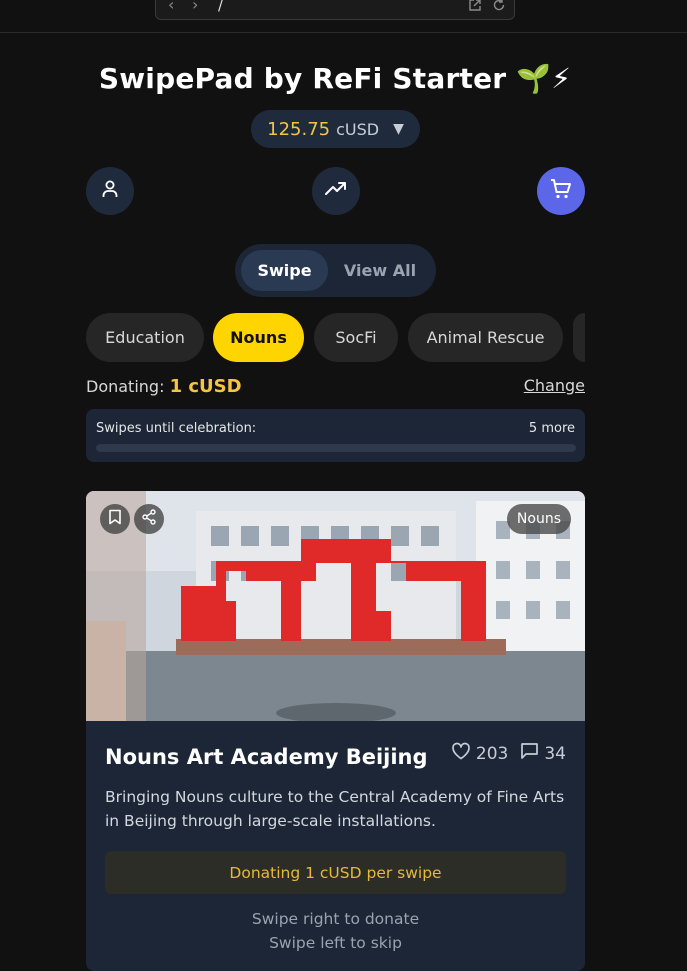 Image resolution: width=687 pixels, height=971 pixels. Describe the element at coordinates (145, 337) in the screenshot. I see `category-chip-education: Education` at that location.